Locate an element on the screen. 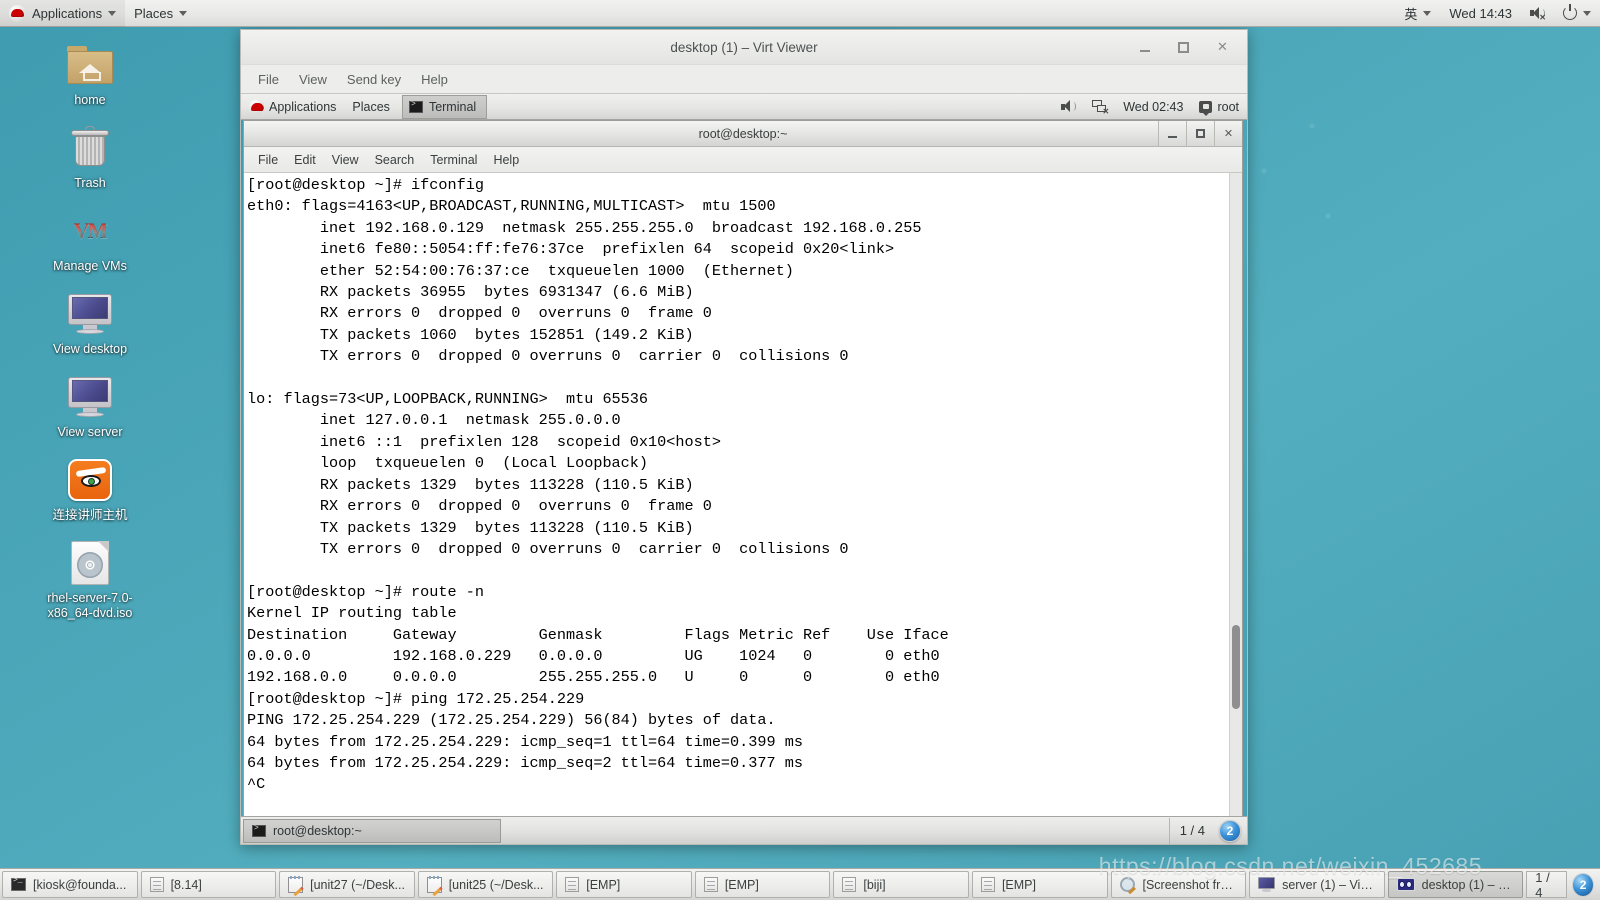  volume-muted-icon: ✕ is located at coordinates (1538, 13).